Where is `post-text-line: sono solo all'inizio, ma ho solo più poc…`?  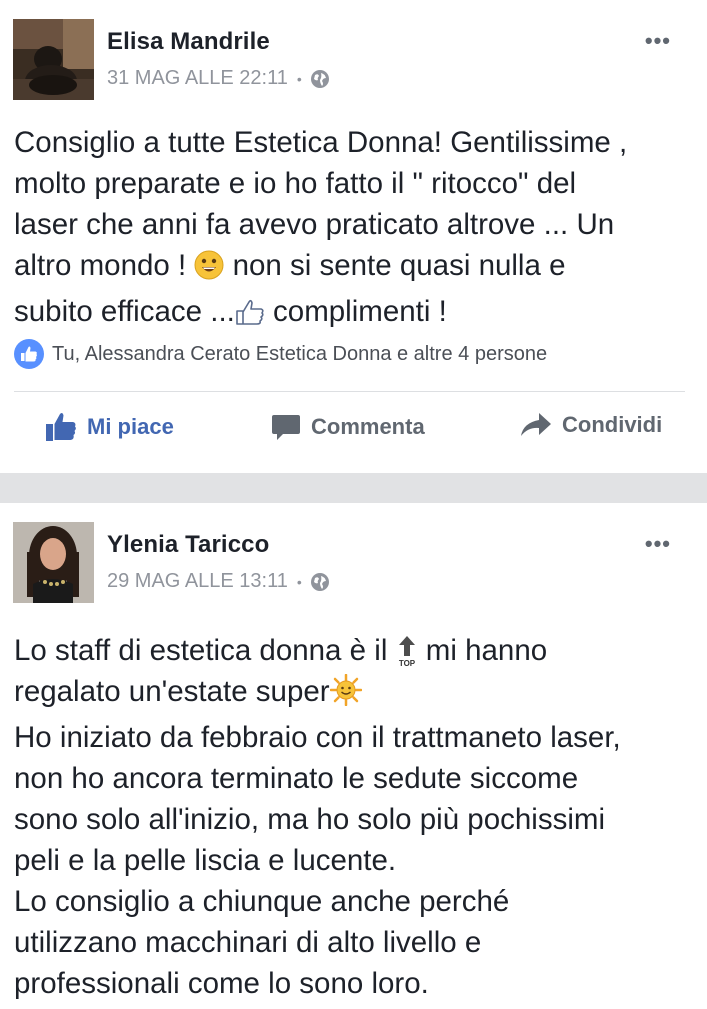
post-text-line: sono solo all'inizio, ma ho solo più poc… is located at coordinates (310, 819).